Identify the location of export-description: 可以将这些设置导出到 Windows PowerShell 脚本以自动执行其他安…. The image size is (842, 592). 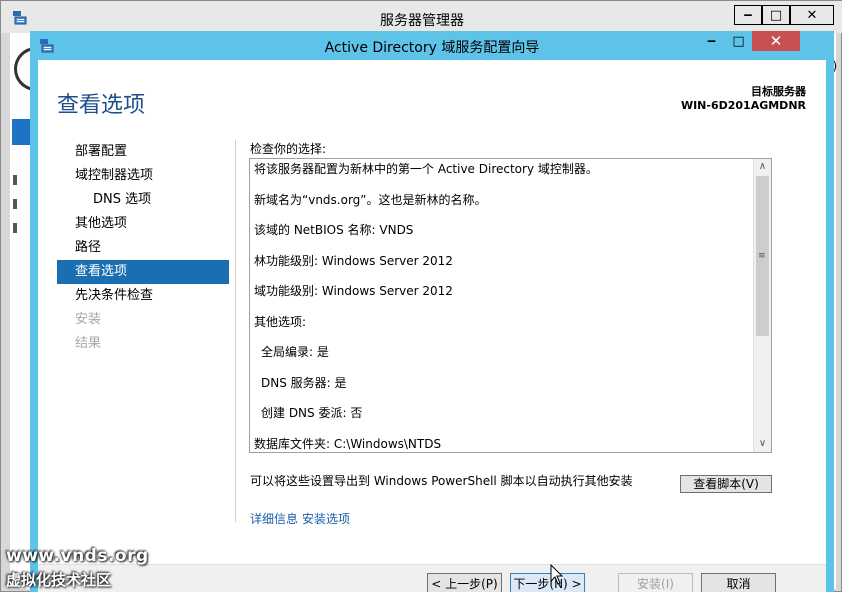
(441, 481).